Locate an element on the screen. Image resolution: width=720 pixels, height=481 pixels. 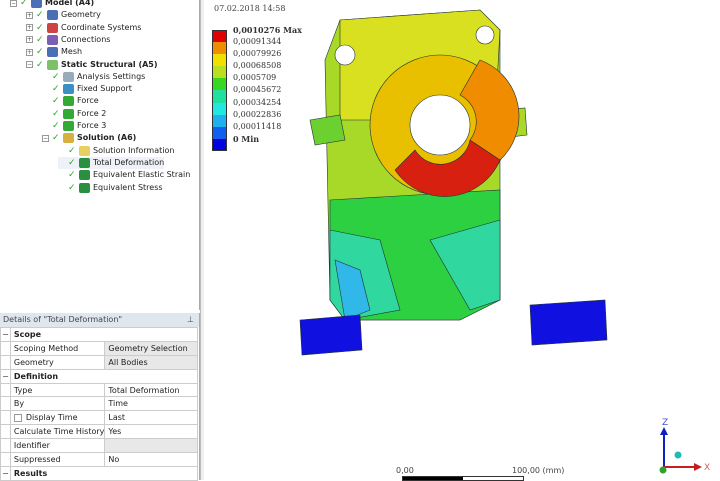
tree-item: ✓ Analysis Settings is located at coordinates (93, 77).